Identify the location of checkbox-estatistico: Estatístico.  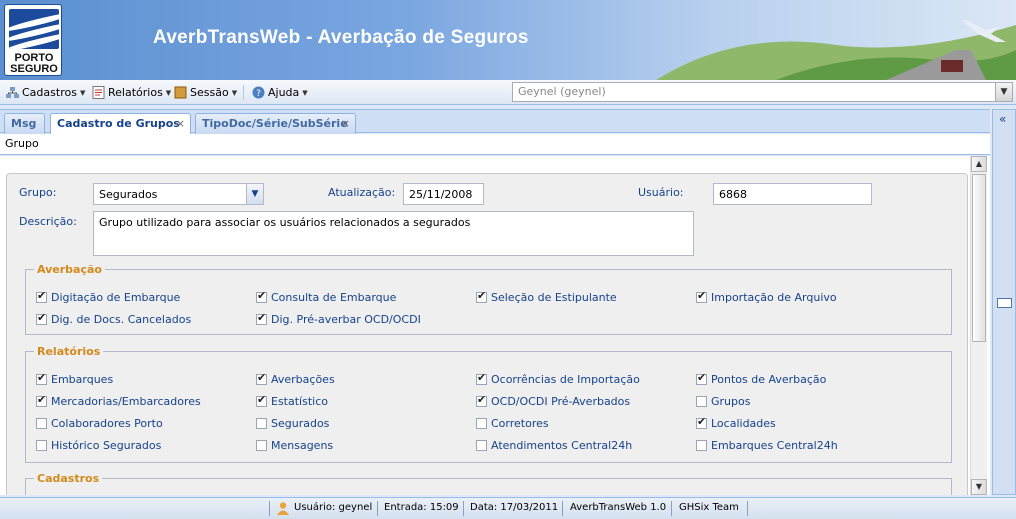
(292, 400).